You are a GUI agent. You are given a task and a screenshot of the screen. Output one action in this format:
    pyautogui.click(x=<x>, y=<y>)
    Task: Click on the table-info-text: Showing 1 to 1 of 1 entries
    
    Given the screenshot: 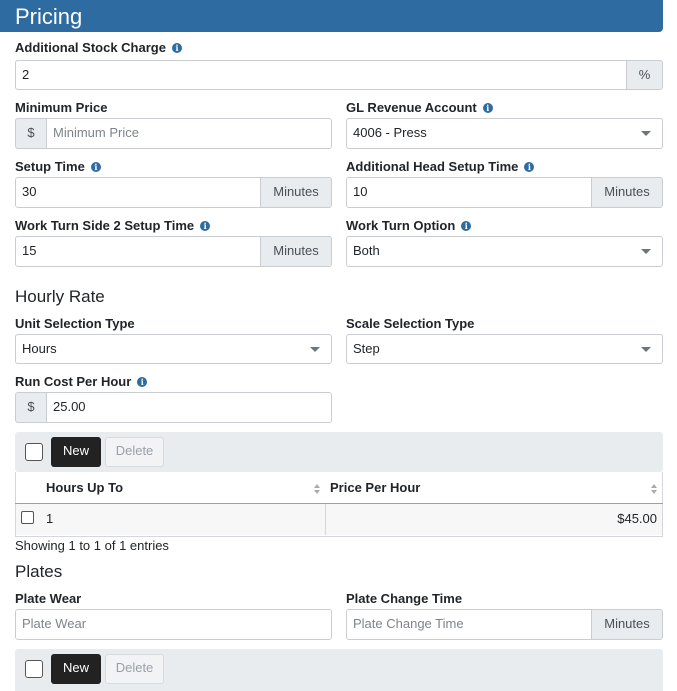 What is the action you would take?
    pyautogui.click(x=92, y=545)
    